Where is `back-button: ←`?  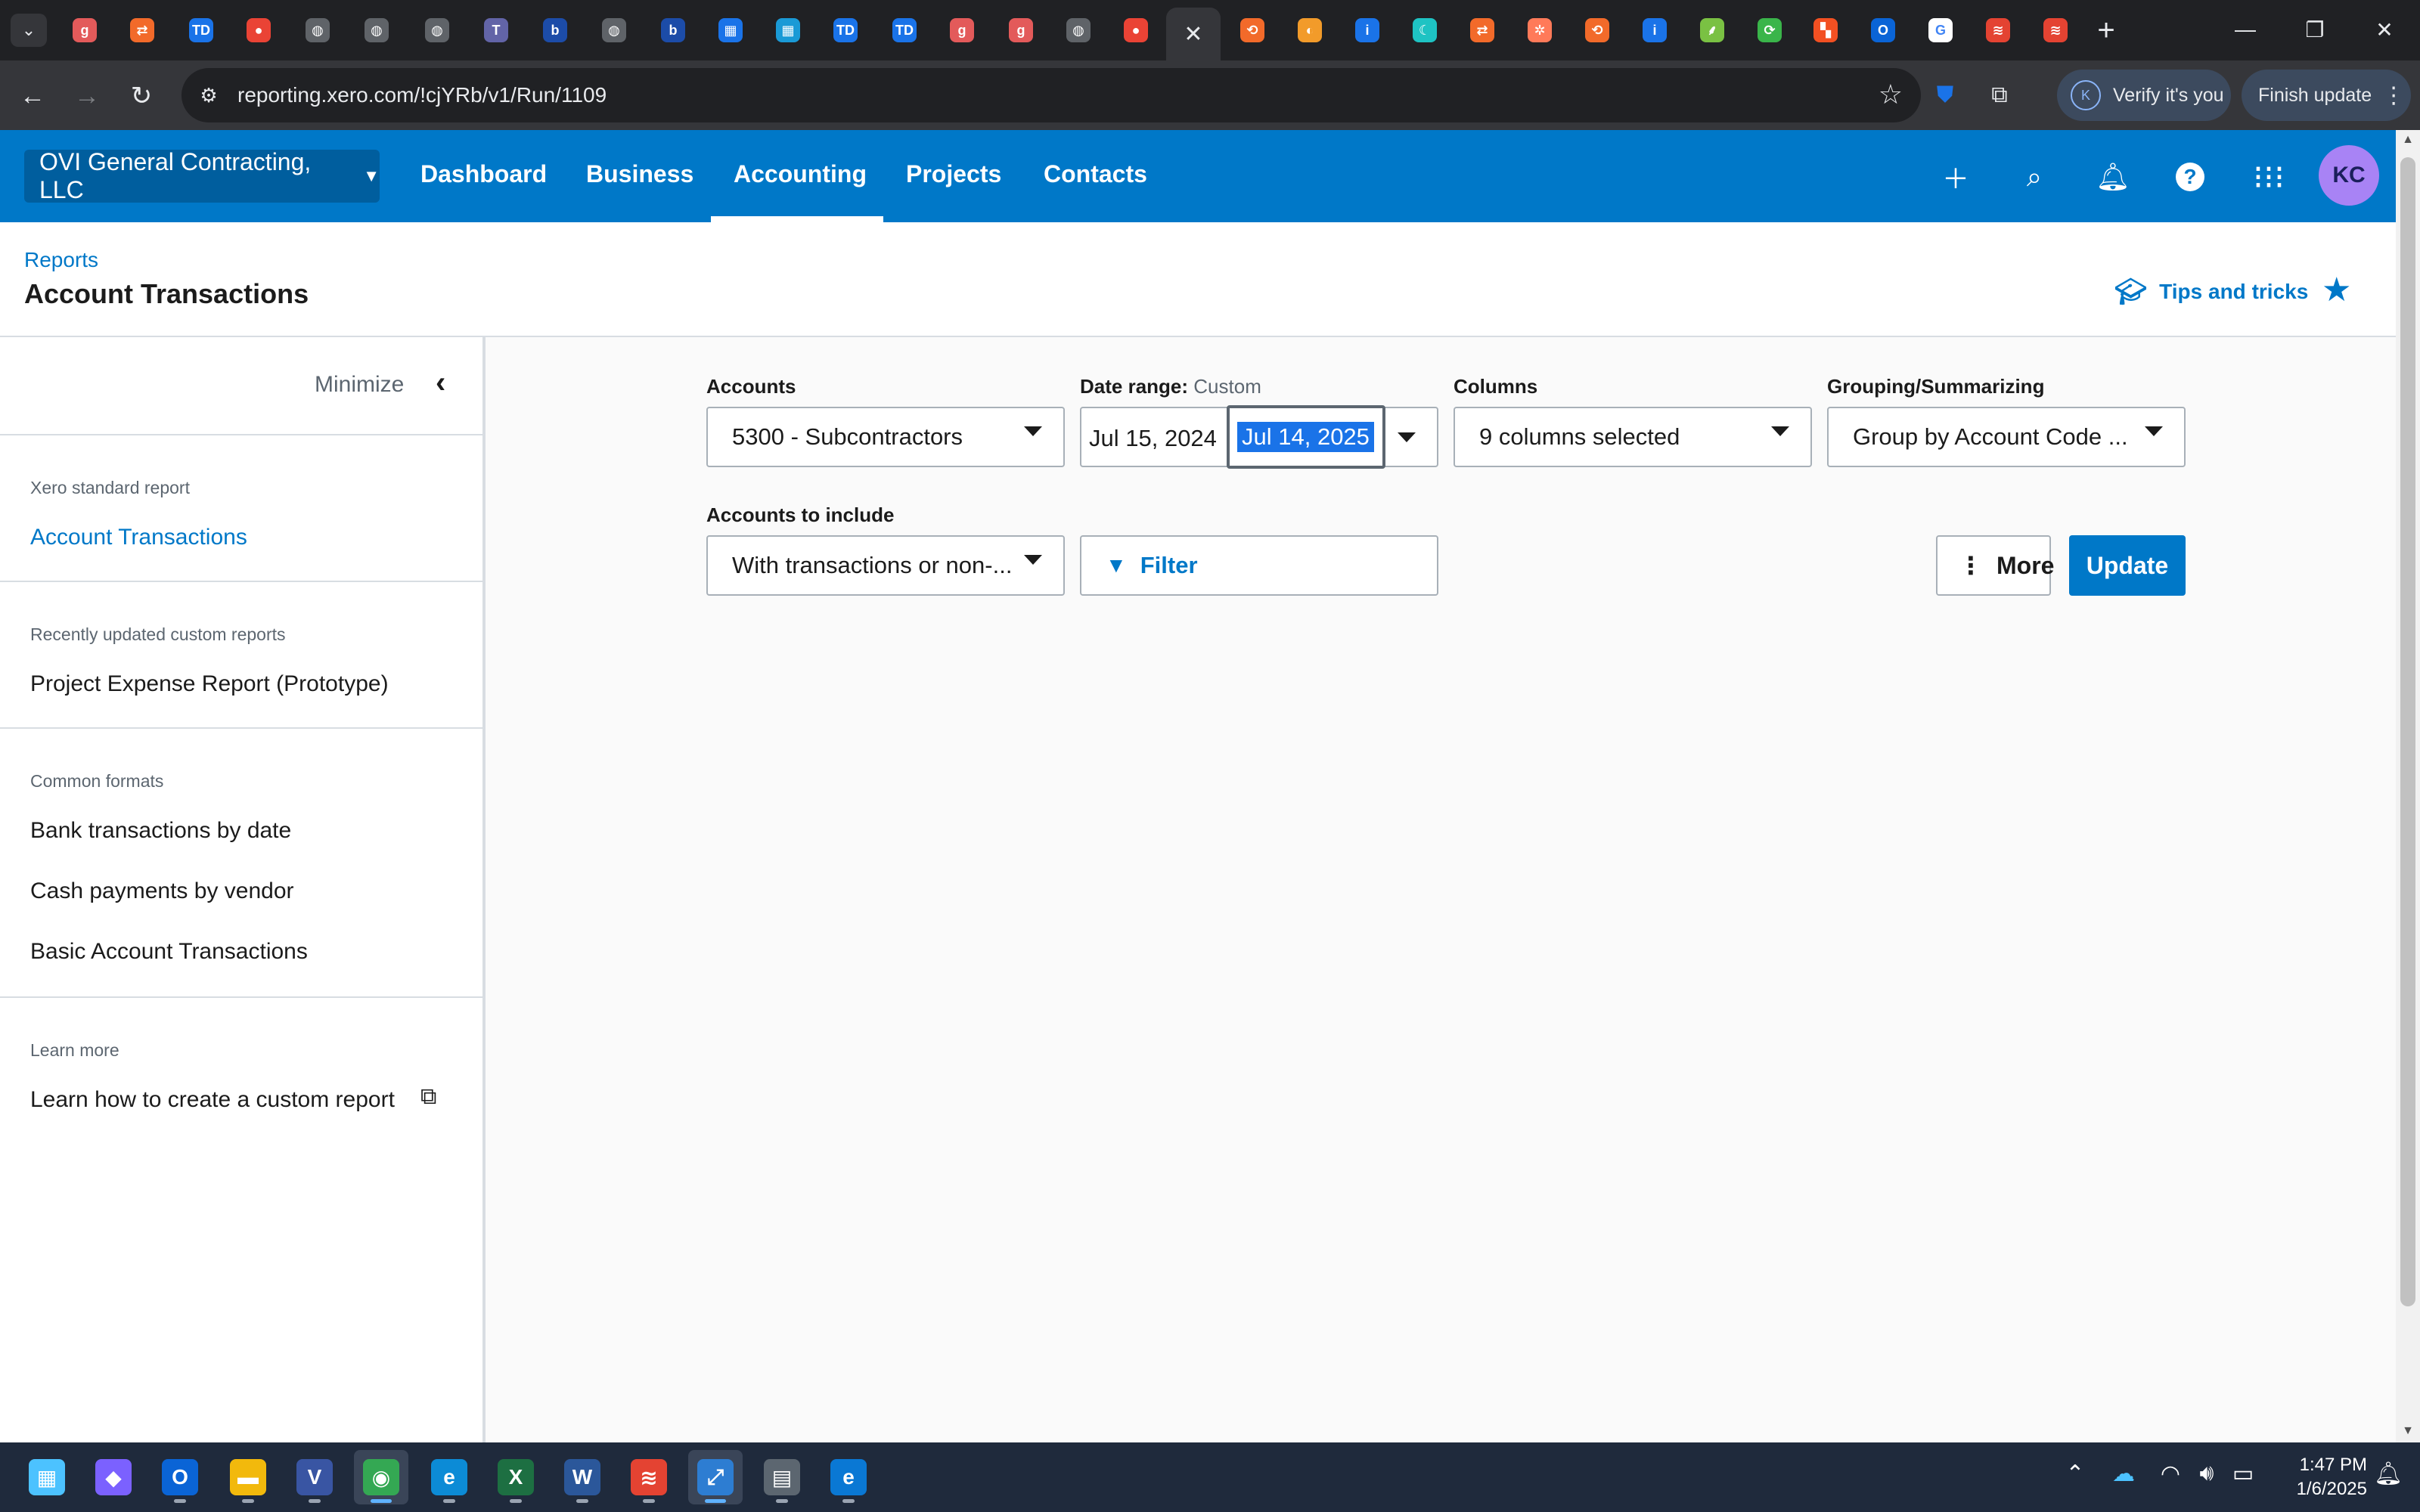 back-button: ← is located at coordinates (32, 96).